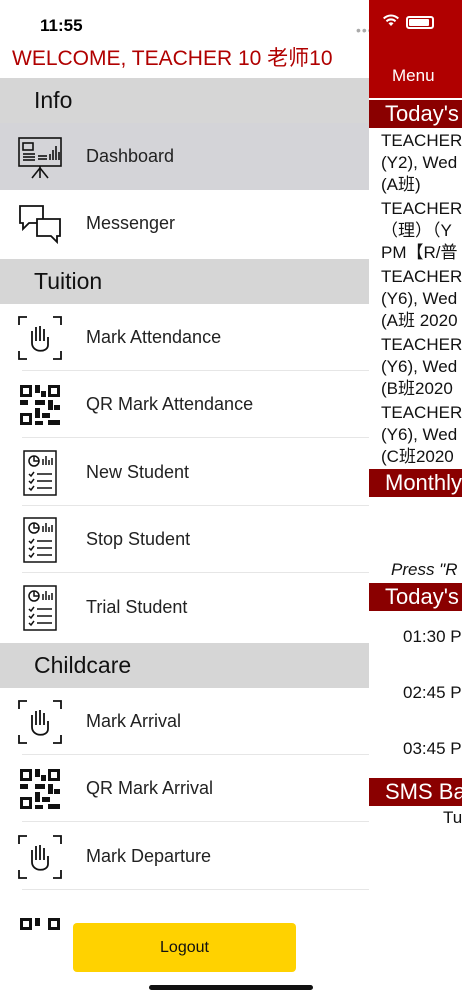 The image size is (462, 1000). I want to click on menu-item-qr-mark-attendance: QR Mark Attendance, so click(184, 404).